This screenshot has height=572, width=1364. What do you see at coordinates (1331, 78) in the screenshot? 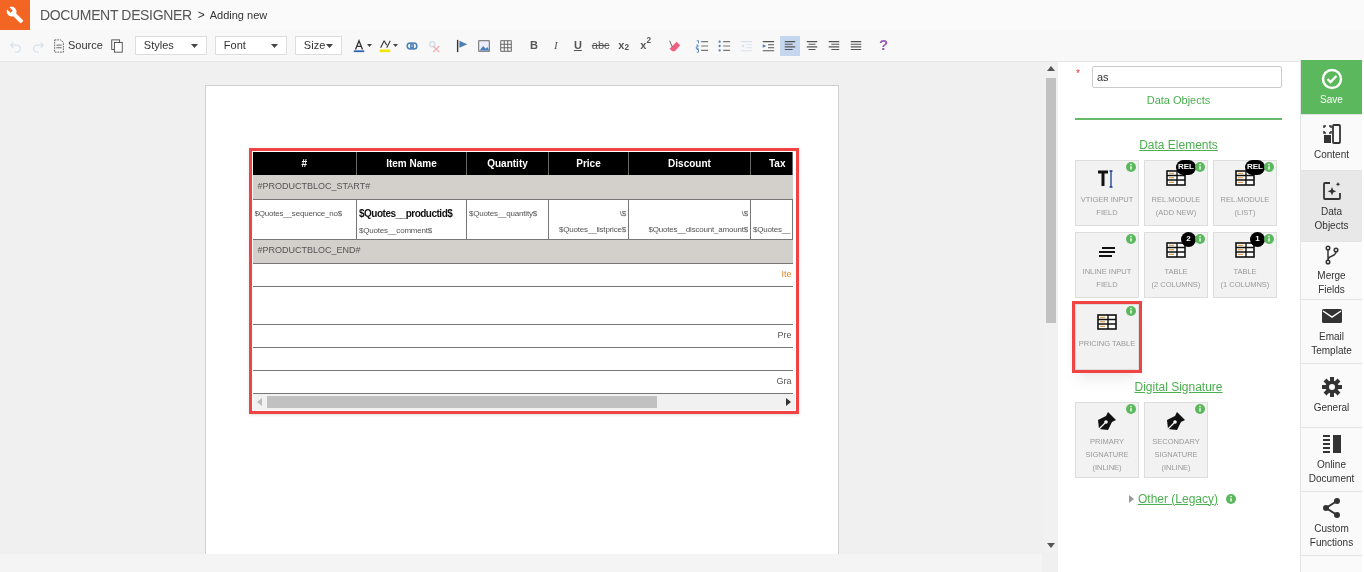
I see `check-circle-icon` at bounding box center [1331, 78].